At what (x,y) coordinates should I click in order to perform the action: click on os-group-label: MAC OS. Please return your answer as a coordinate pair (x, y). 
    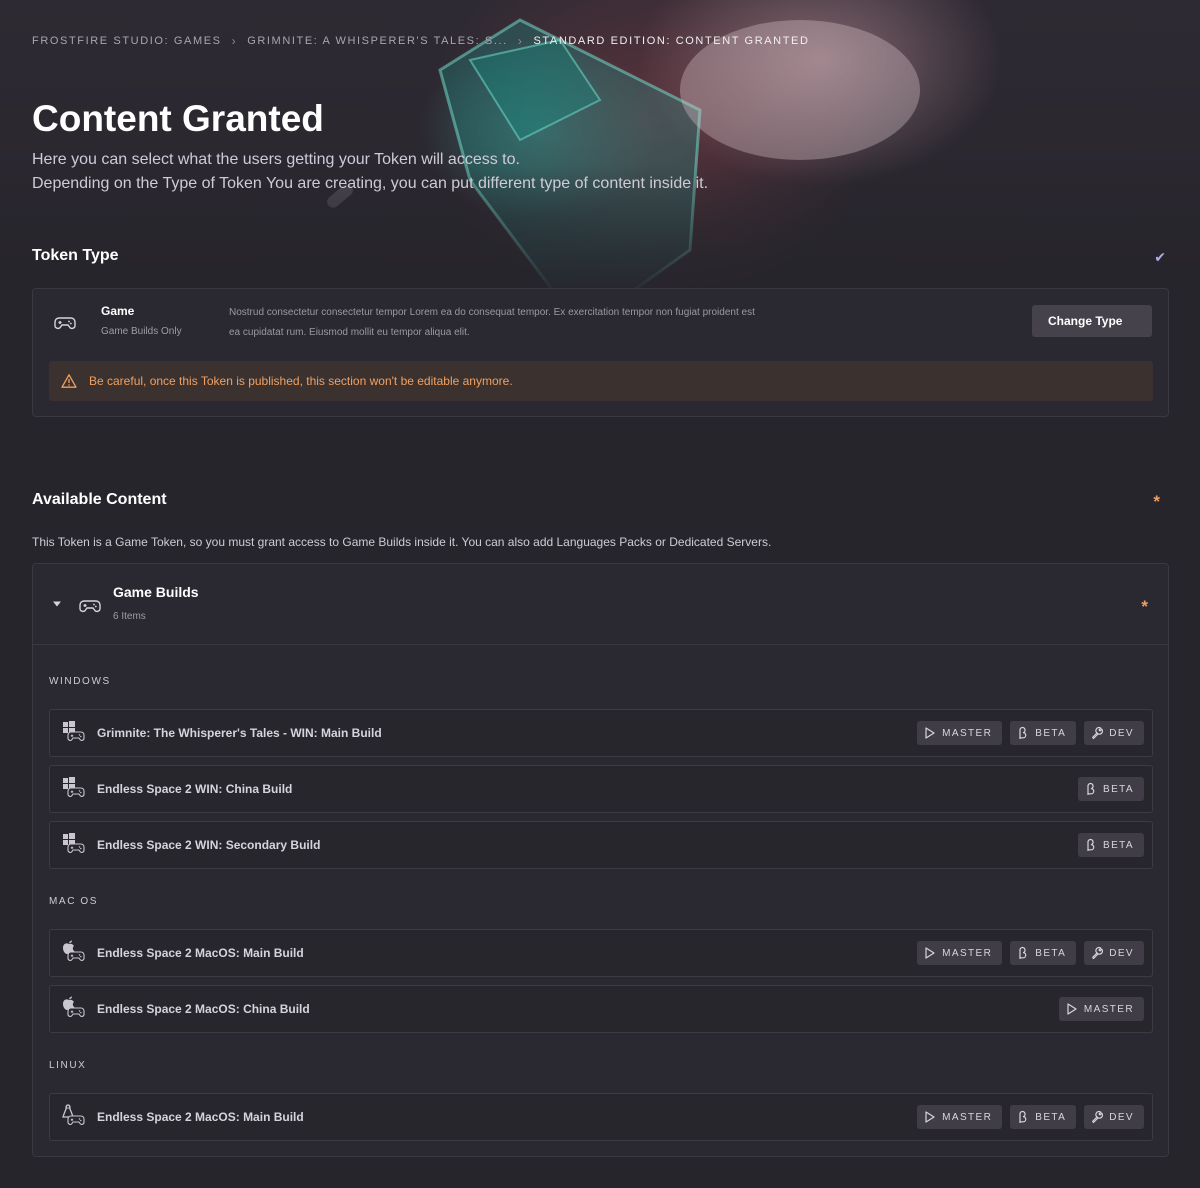
    Looking at the image, I should click on (74, 901).